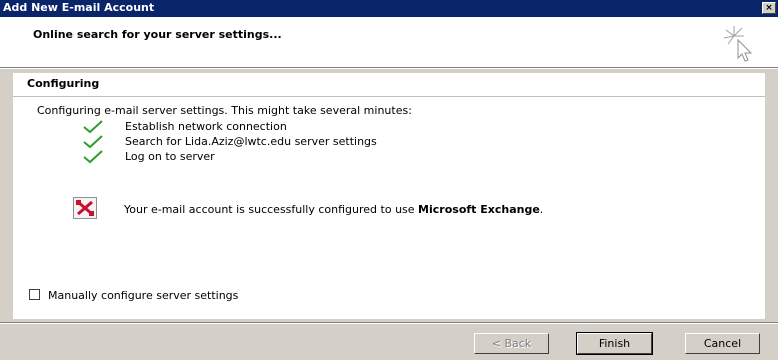 The image size is (778, 360). I want to click on window-title: Add New E-mail Account, so click(79, 7).